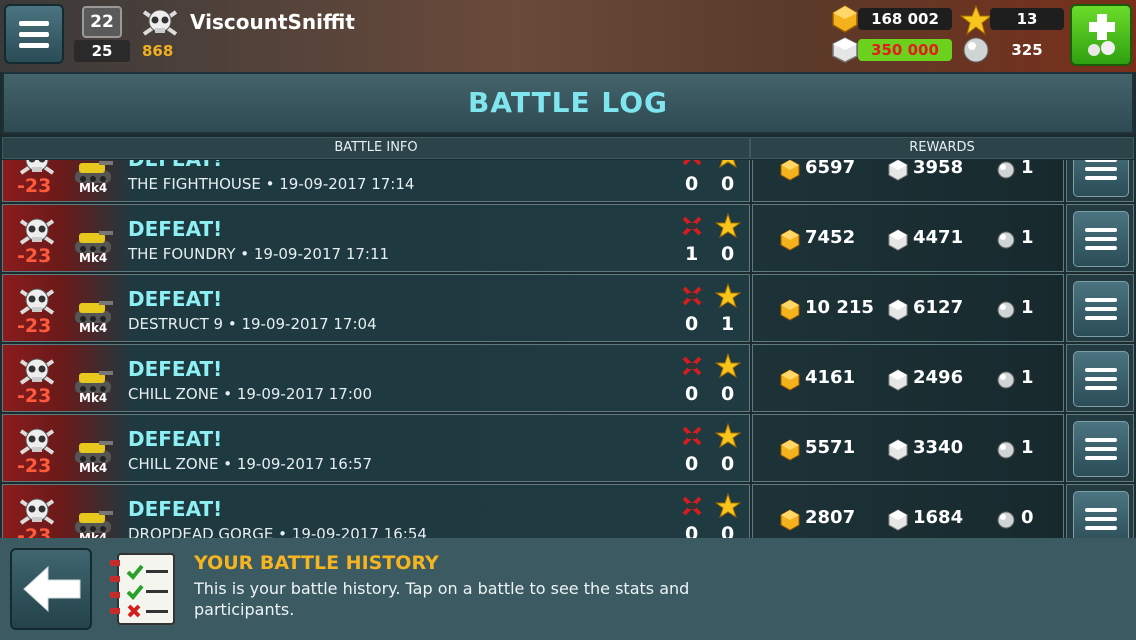  What do you see at coordinates (830, 377) in the screenshot?
I see `gold-reward: 4161` at bounding box center [830, 377].